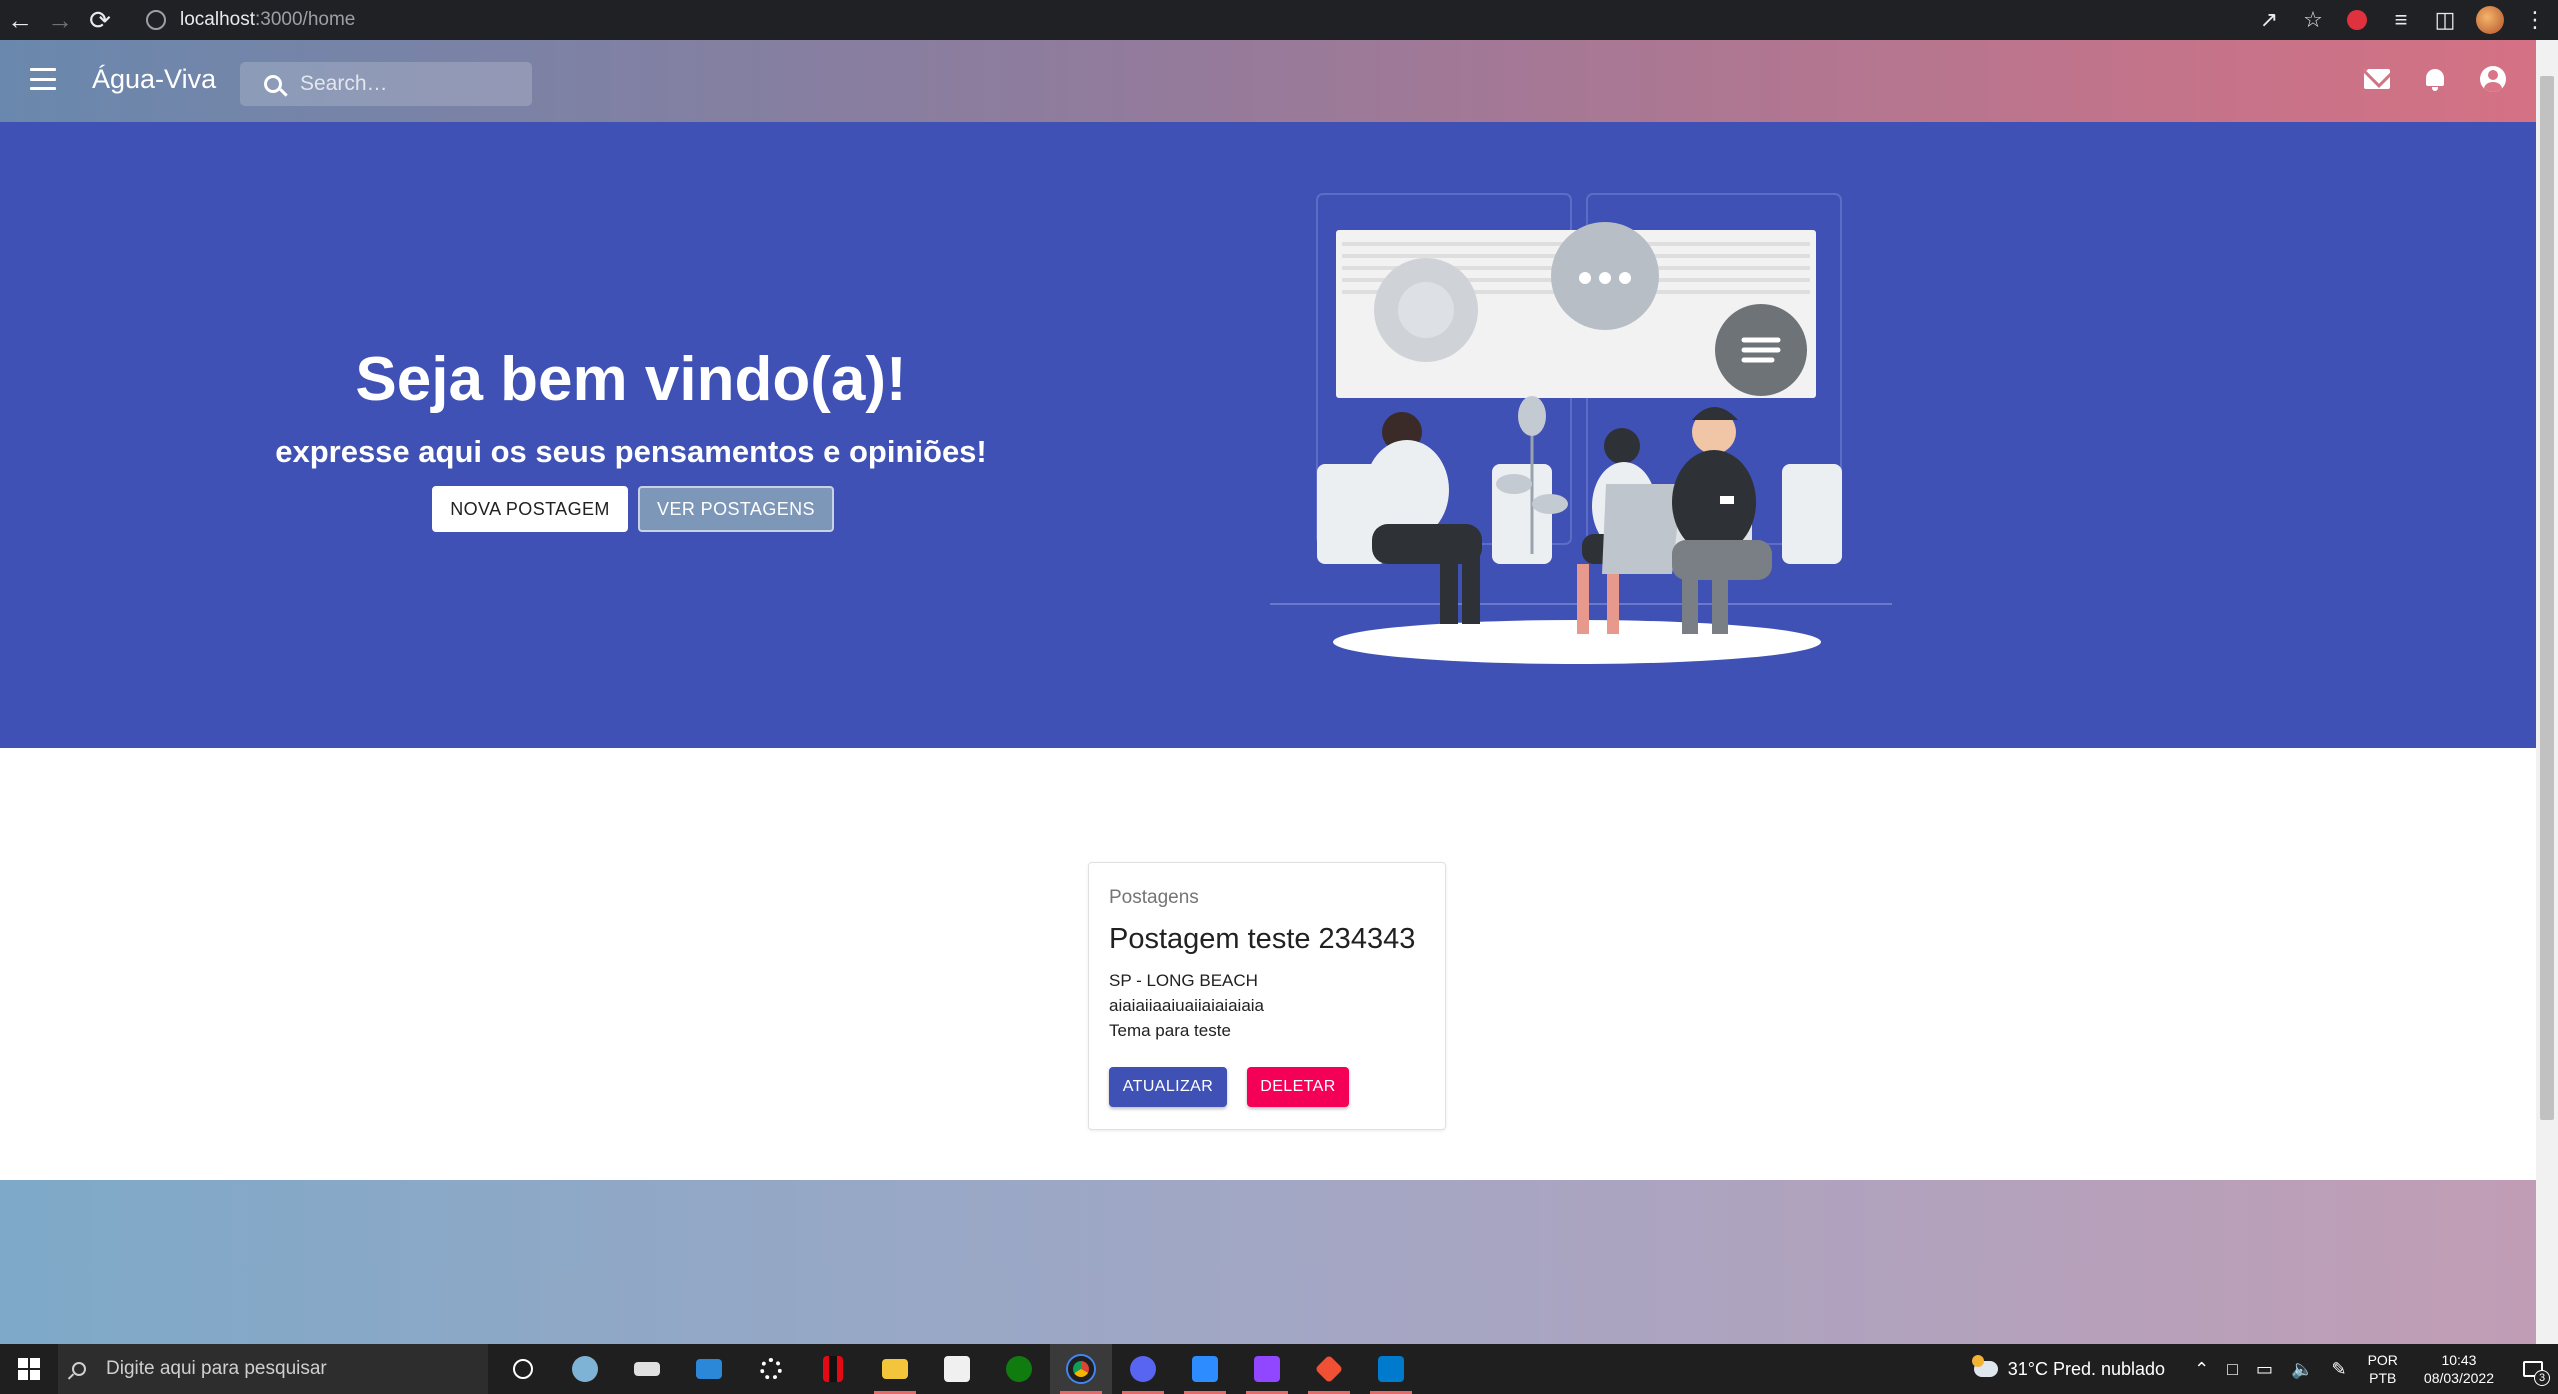  I want to click on reload-icon: ⟳, so click(100, 20).